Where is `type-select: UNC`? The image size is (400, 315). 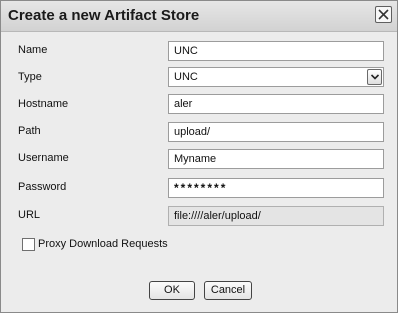
type-select: UNC is located at coordinates (276, 77).